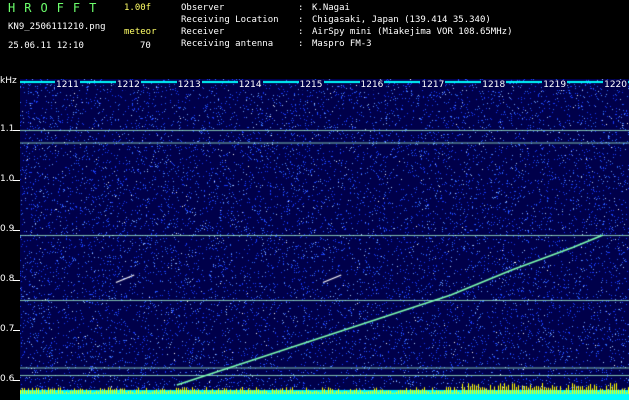 Image resolution: width=629 pixels, height=400 pixels. Describe the element at coordinates (57, 8) in the screenshot. I see `app-title: HROFFT` at that location.